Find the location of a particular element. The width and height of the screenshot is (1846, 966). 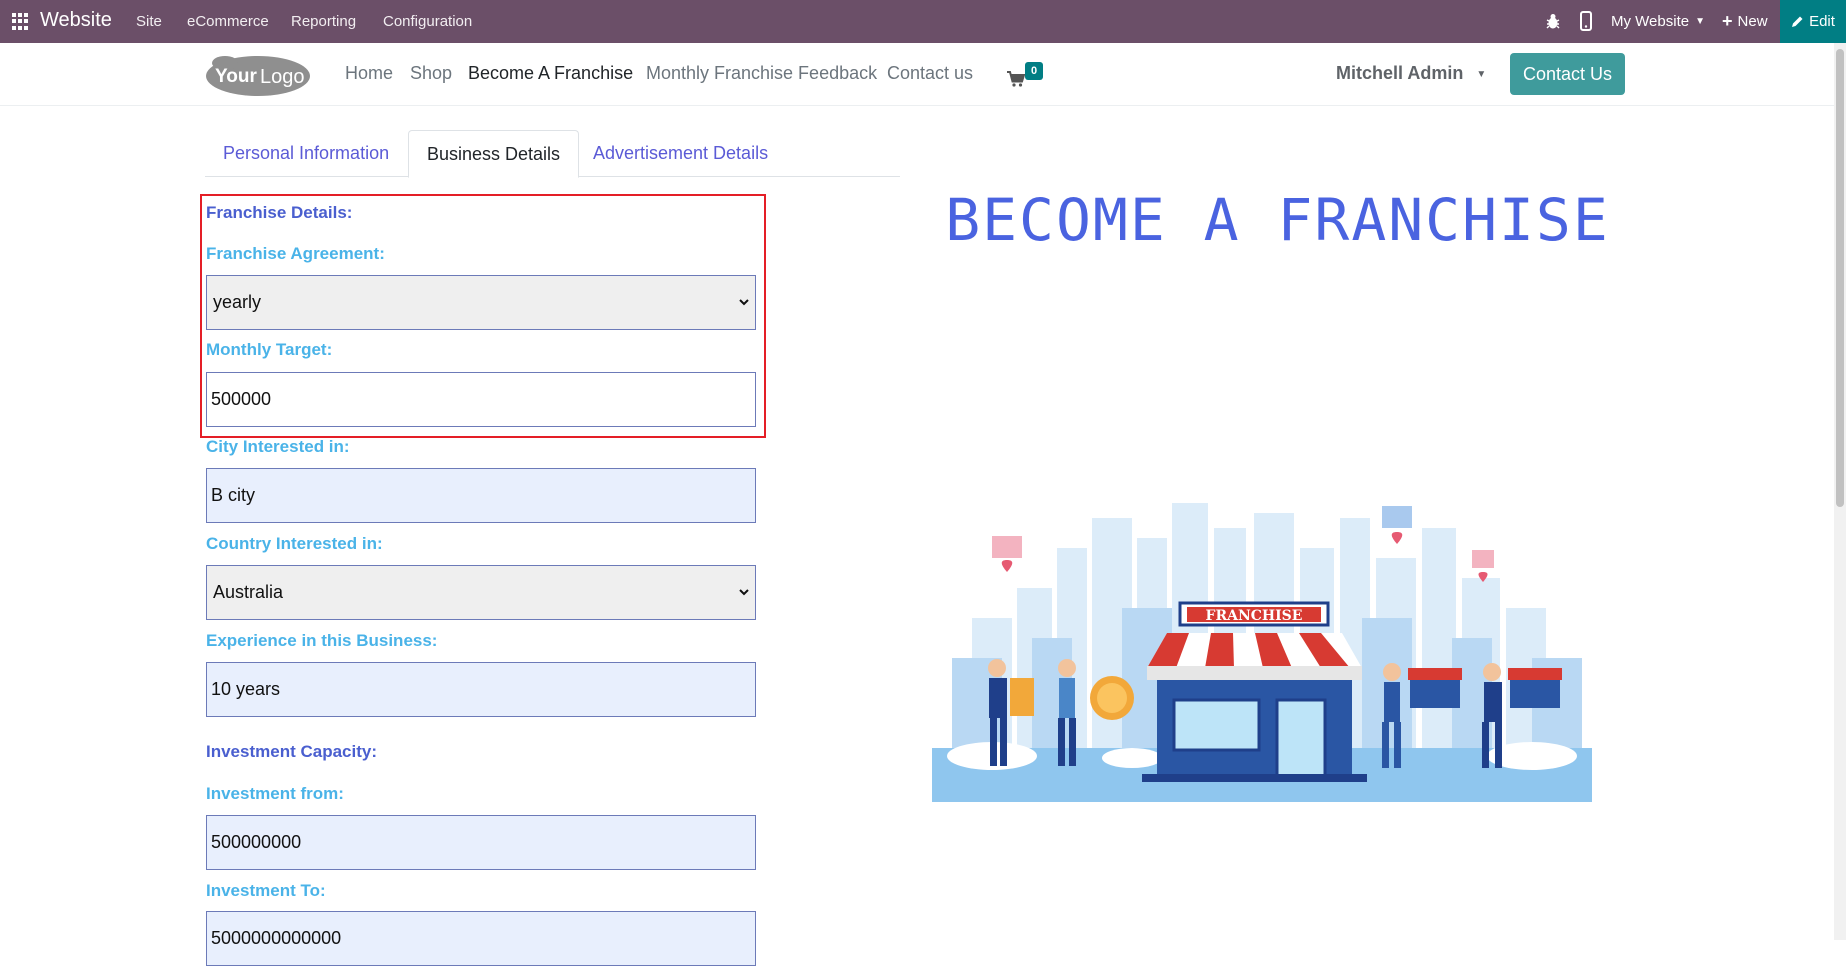

investment-to-label: Investment To: is located at coordinates (266, 890).